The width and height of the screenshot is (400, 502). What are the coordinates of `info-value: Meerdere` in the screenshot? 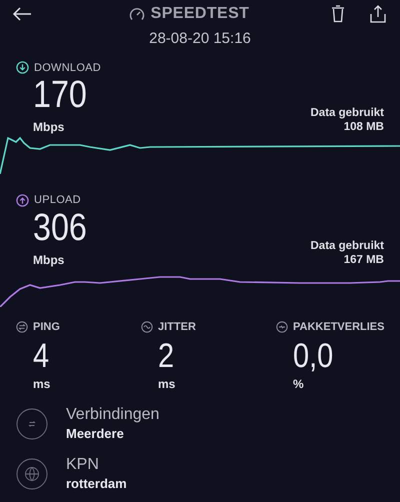 It's located at (95, 434).